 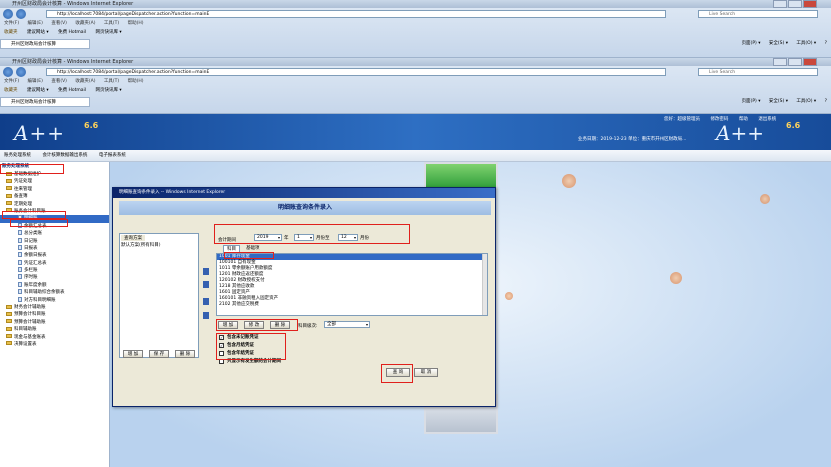 I want to click on list-scrollbar, so click(x=484, y=284).